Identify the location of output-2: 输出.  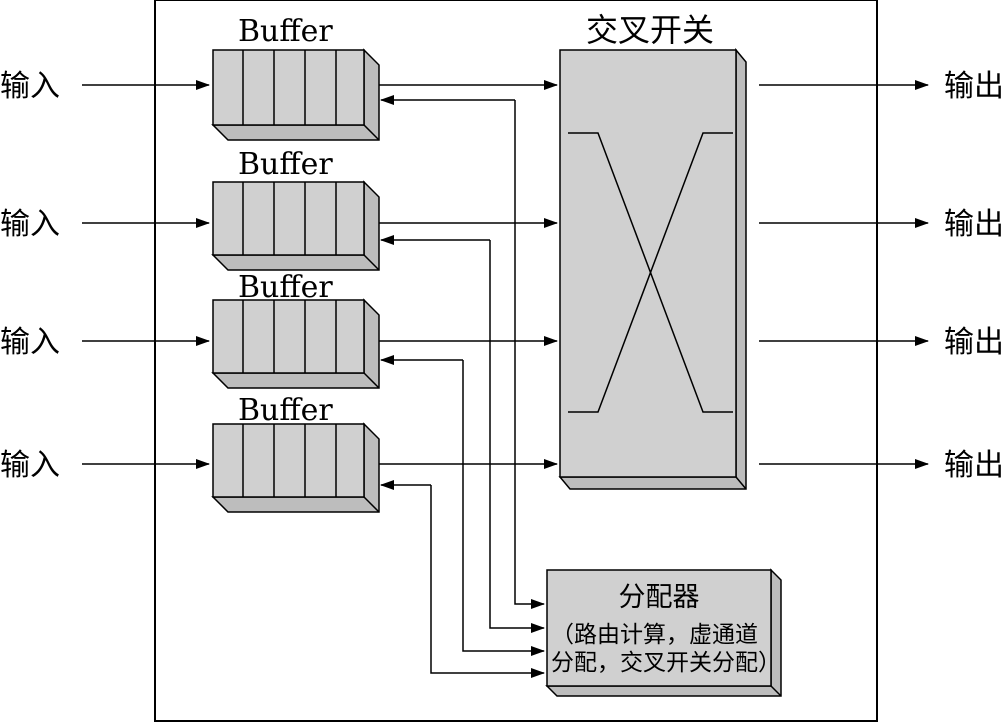
(881, 224).